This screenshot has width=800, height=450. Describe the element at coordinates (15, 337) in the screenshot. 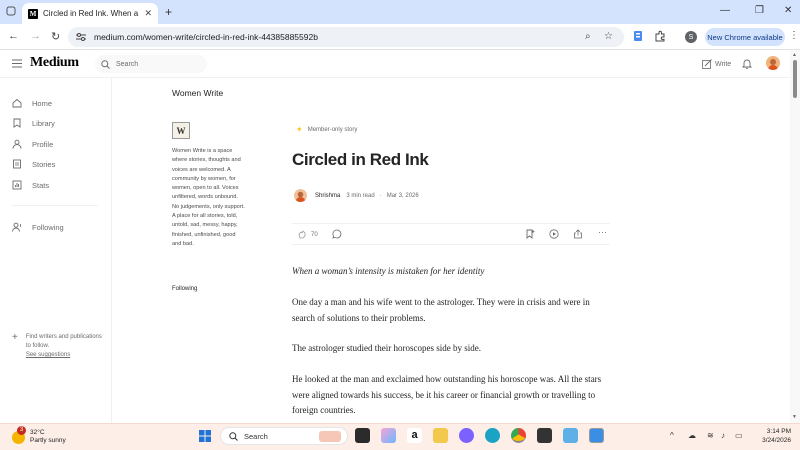

I see `plus-icon: +` at that location.